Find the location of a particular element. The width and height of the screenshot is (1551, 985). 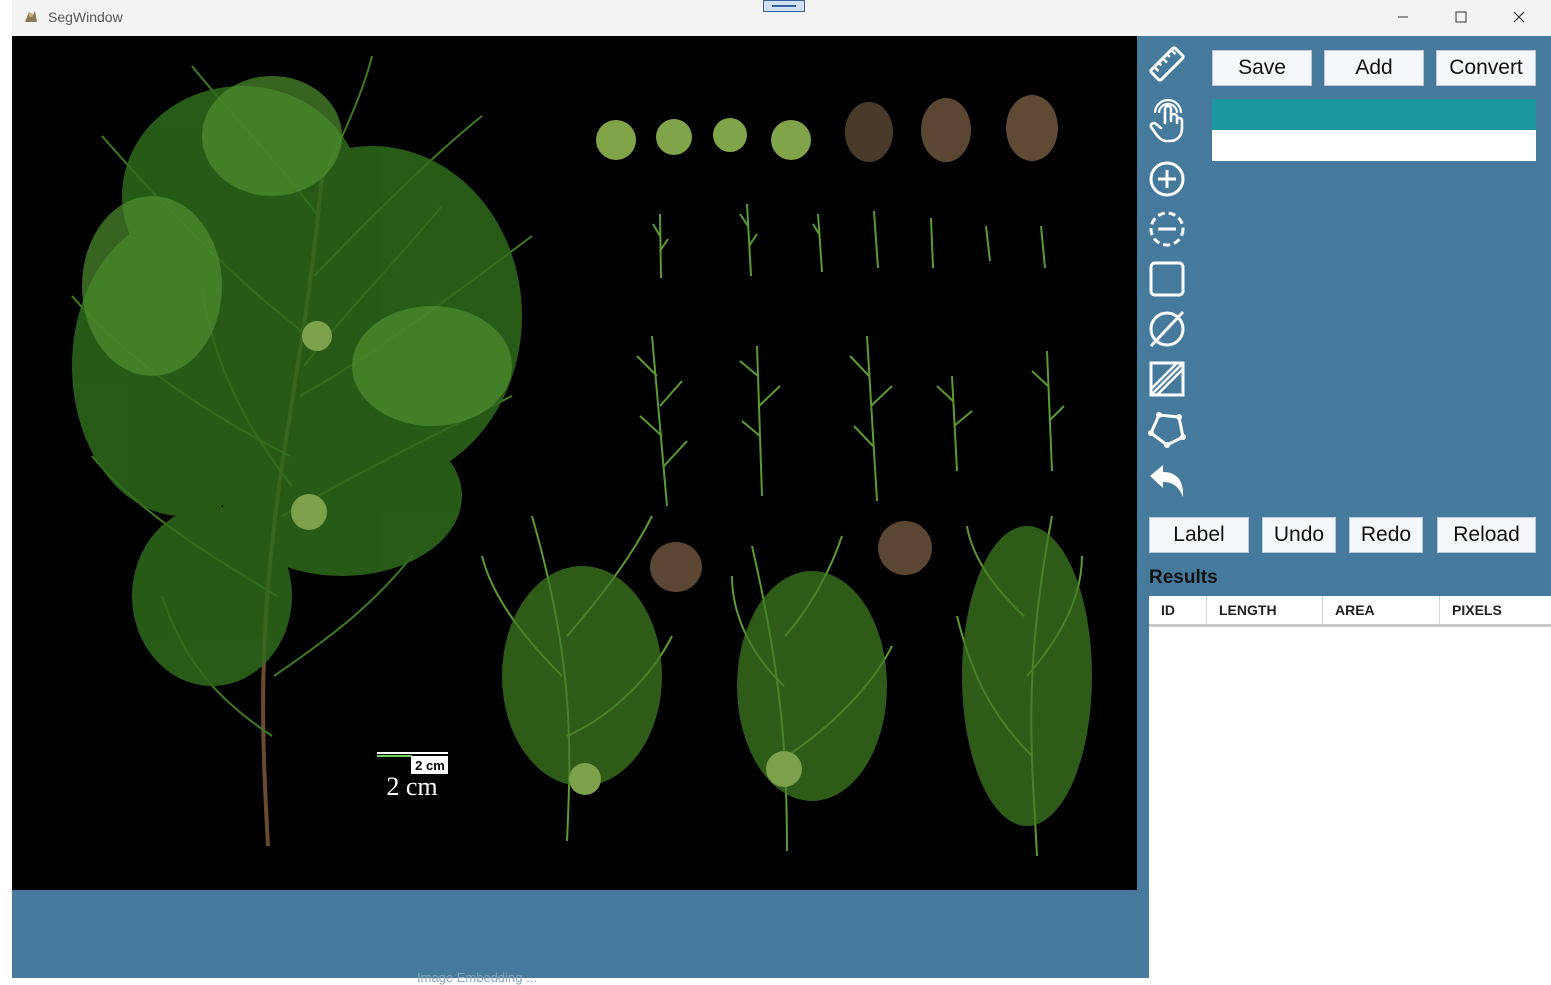

undo-arrow-icon is located at coordinates (1167, 481).